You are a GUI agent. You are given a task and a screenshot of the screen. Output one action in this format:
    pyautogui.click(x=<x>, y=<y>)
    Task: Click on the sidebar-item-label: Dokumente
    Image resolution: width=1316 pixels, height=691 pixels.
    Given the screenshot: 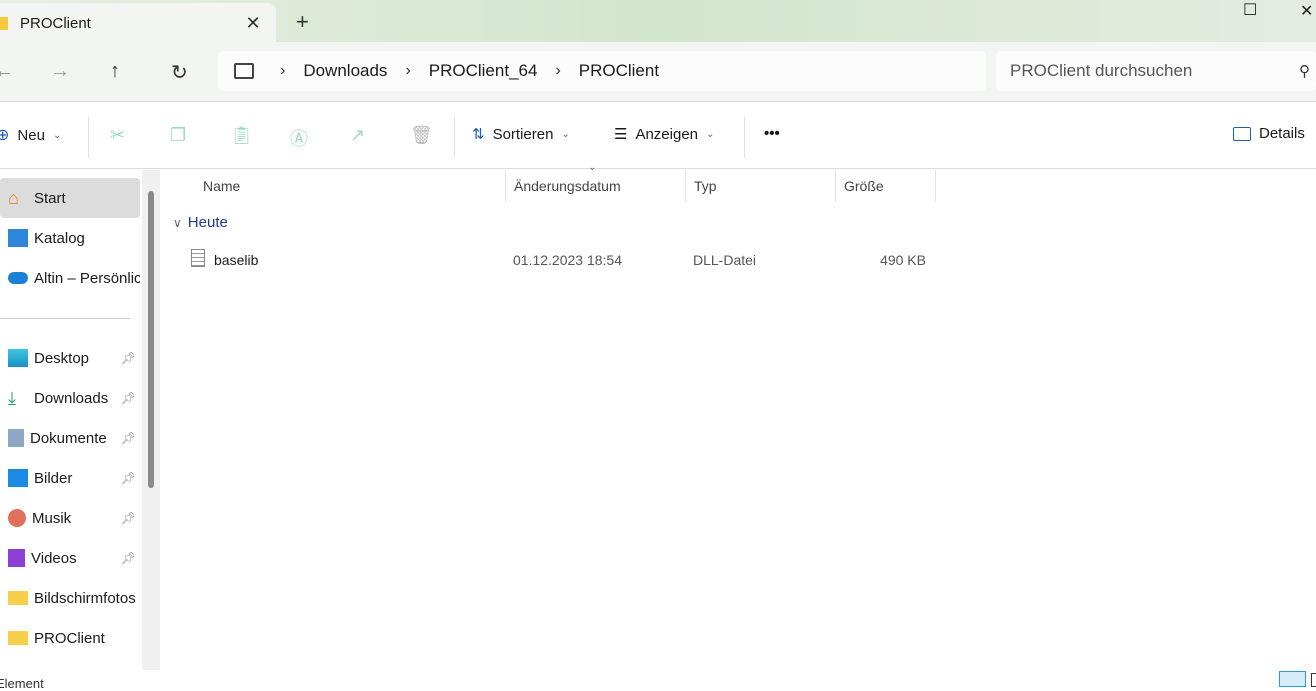 What is the action you would take?
    pyautogui.click(x=68, y=438)
    